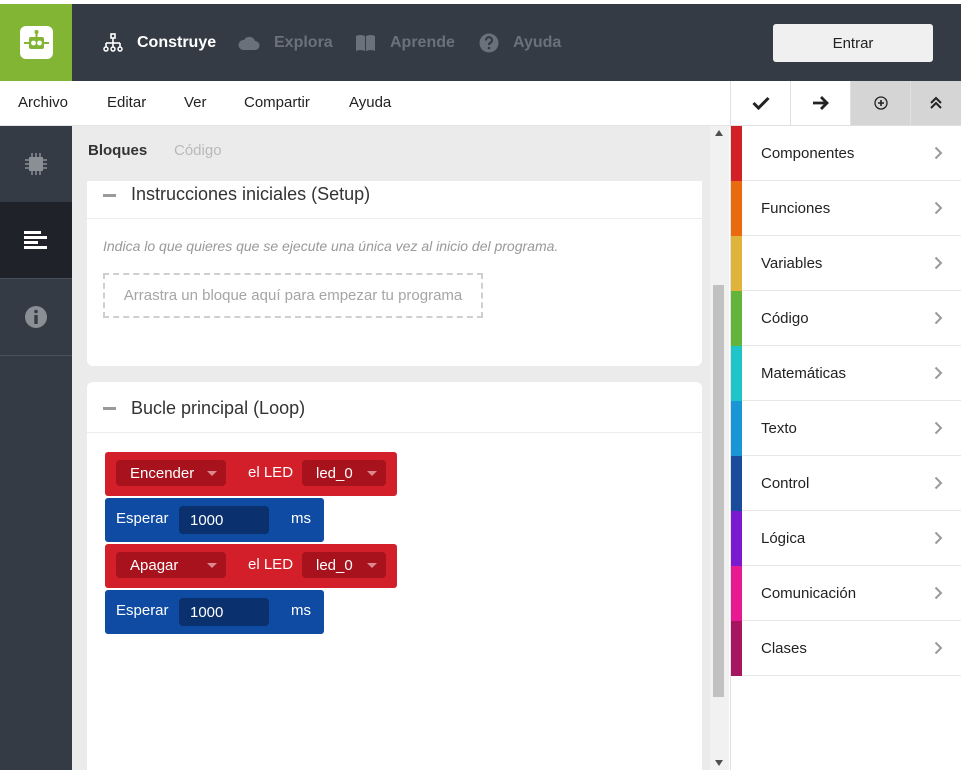 The height and width of the screenshot is (770, 961). I want to click on palette-item-classes: Clases, so click(846, 648).